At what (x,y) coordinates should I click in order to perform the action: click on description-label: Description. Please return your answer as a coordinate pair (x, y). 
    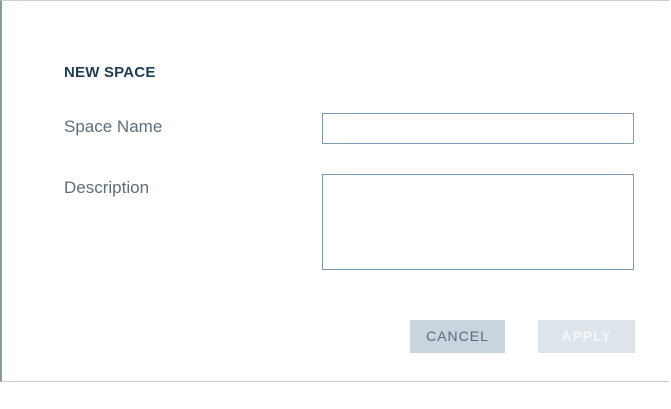
    Looking at the image, I should click on (107, 187).